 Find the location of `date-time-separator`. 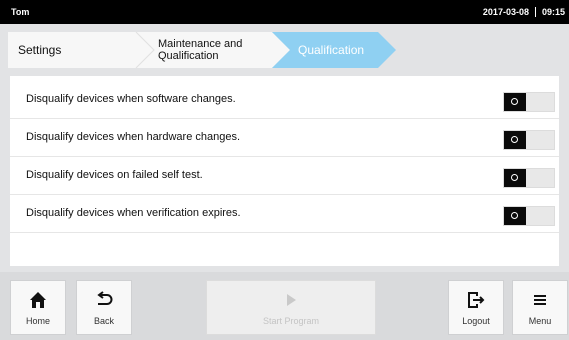

date-time-separator is located at coordinates (535, 12).